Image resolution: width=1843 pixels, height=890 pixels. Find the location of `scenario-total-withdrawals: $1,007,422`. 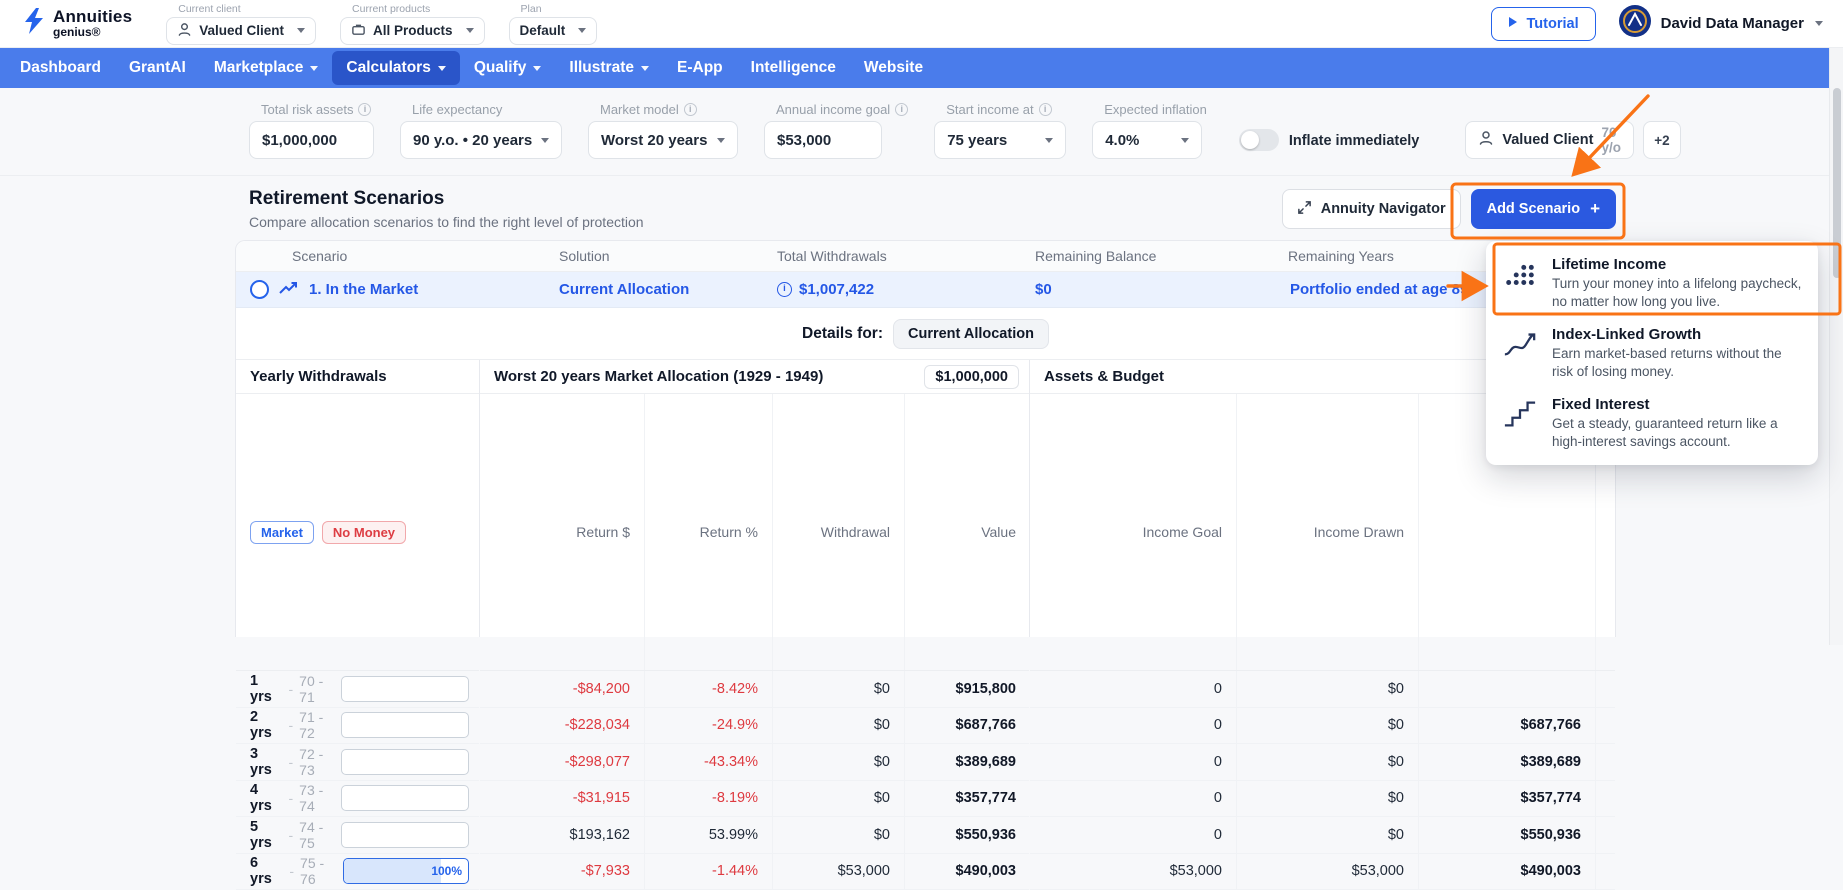

scenario-total-withdrawals: $1,007,422 is located at coordinates (836, 289).